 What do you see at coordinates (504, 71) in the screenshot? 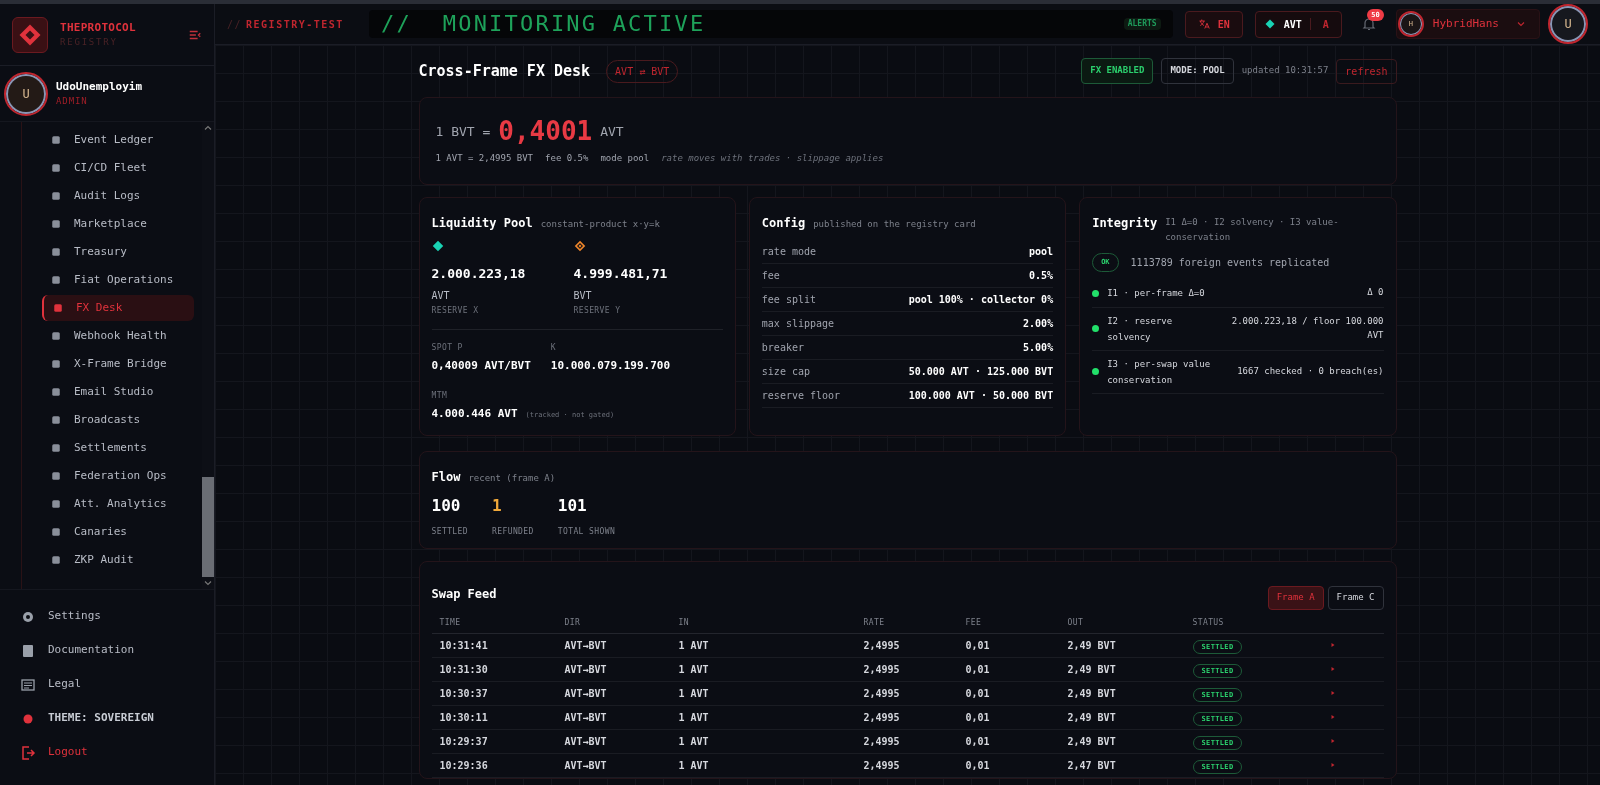
I see `page-title: Cross-Frame FX Desk` at bounding box center [504, 71].